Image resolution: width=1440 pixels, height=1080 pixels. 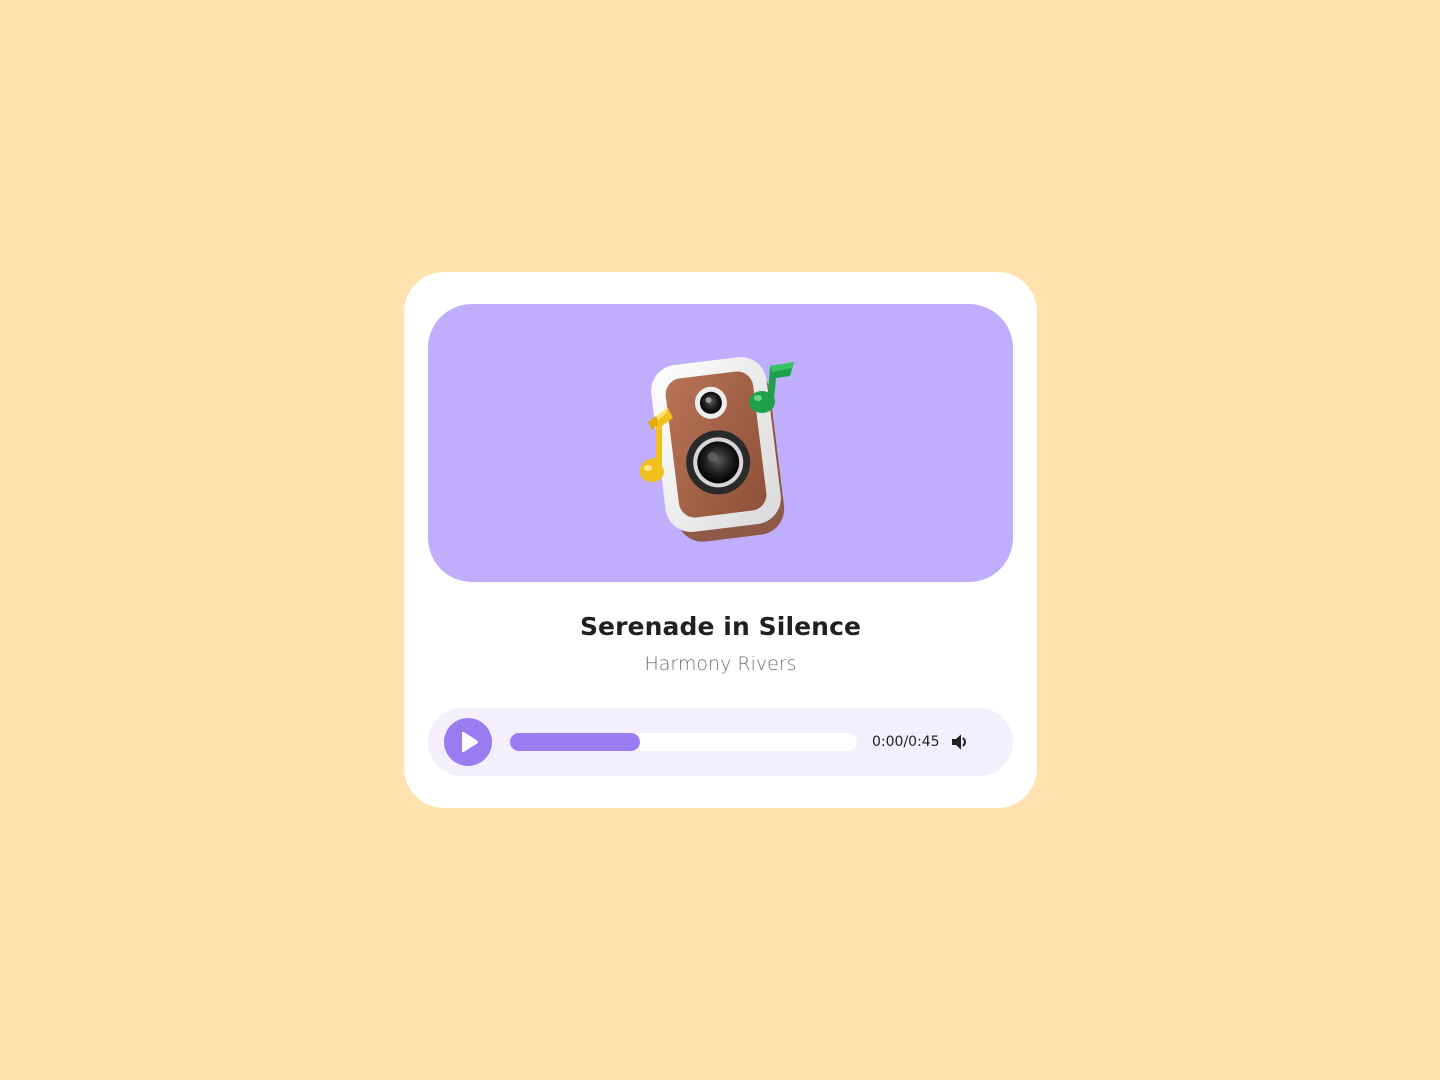 I want to click on volume-icon, so click(x=959, y=742).